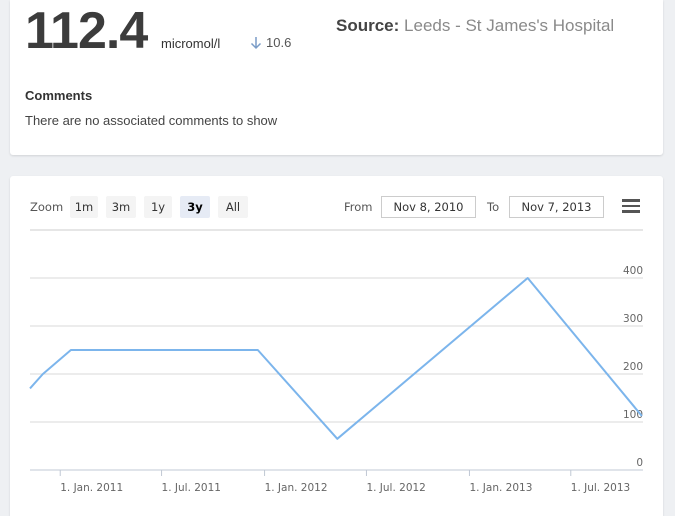 This screenshot has width=675, height=516. What do you see at coordinates (633, 319) in the screenshot?
I see `y-tick-label: 300` at bounding box center [633, 319].